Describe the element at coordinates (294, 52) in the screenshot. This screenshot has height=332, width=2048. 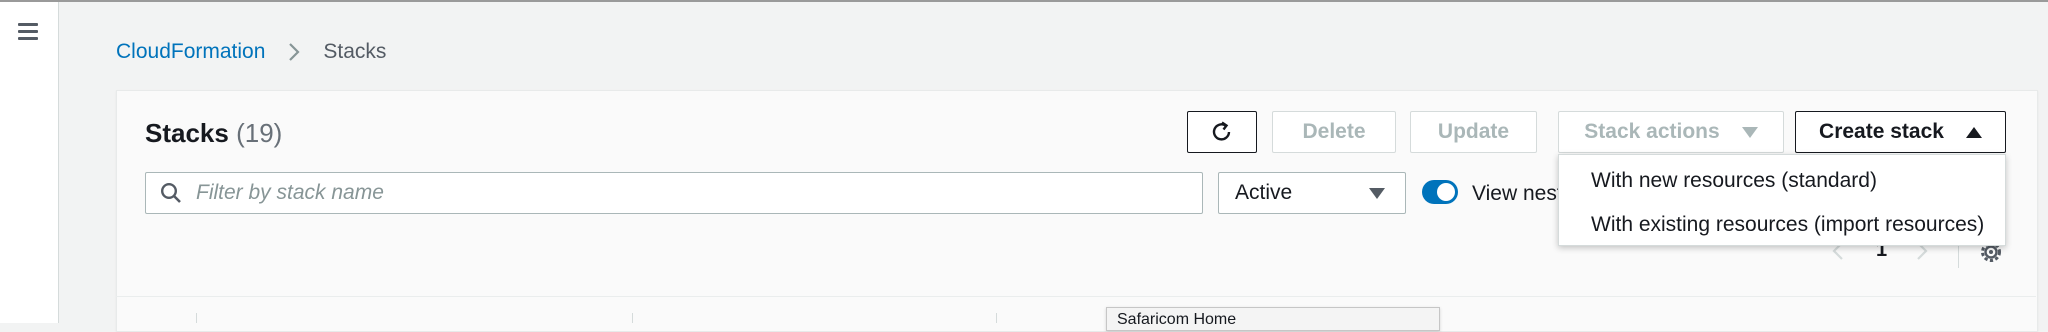
I see `chevron-right-icon` at that location.